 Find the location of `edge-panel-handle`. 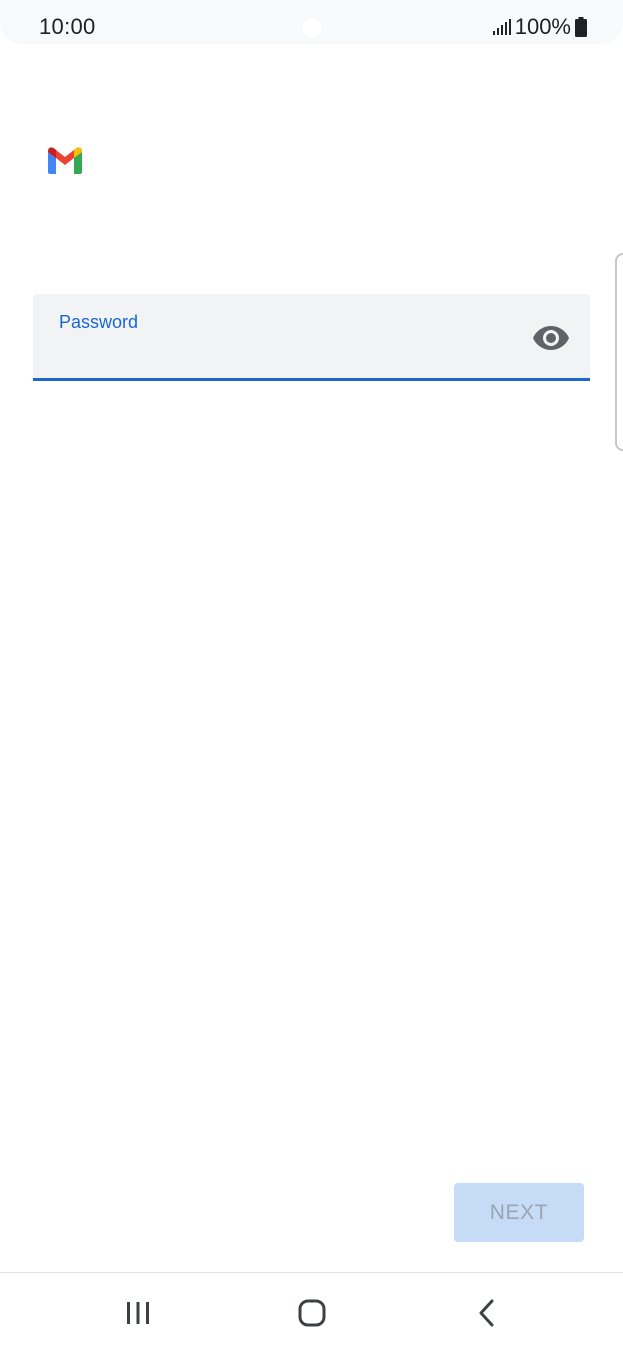

edge-panel-handle is located at coordinates (619, 352).